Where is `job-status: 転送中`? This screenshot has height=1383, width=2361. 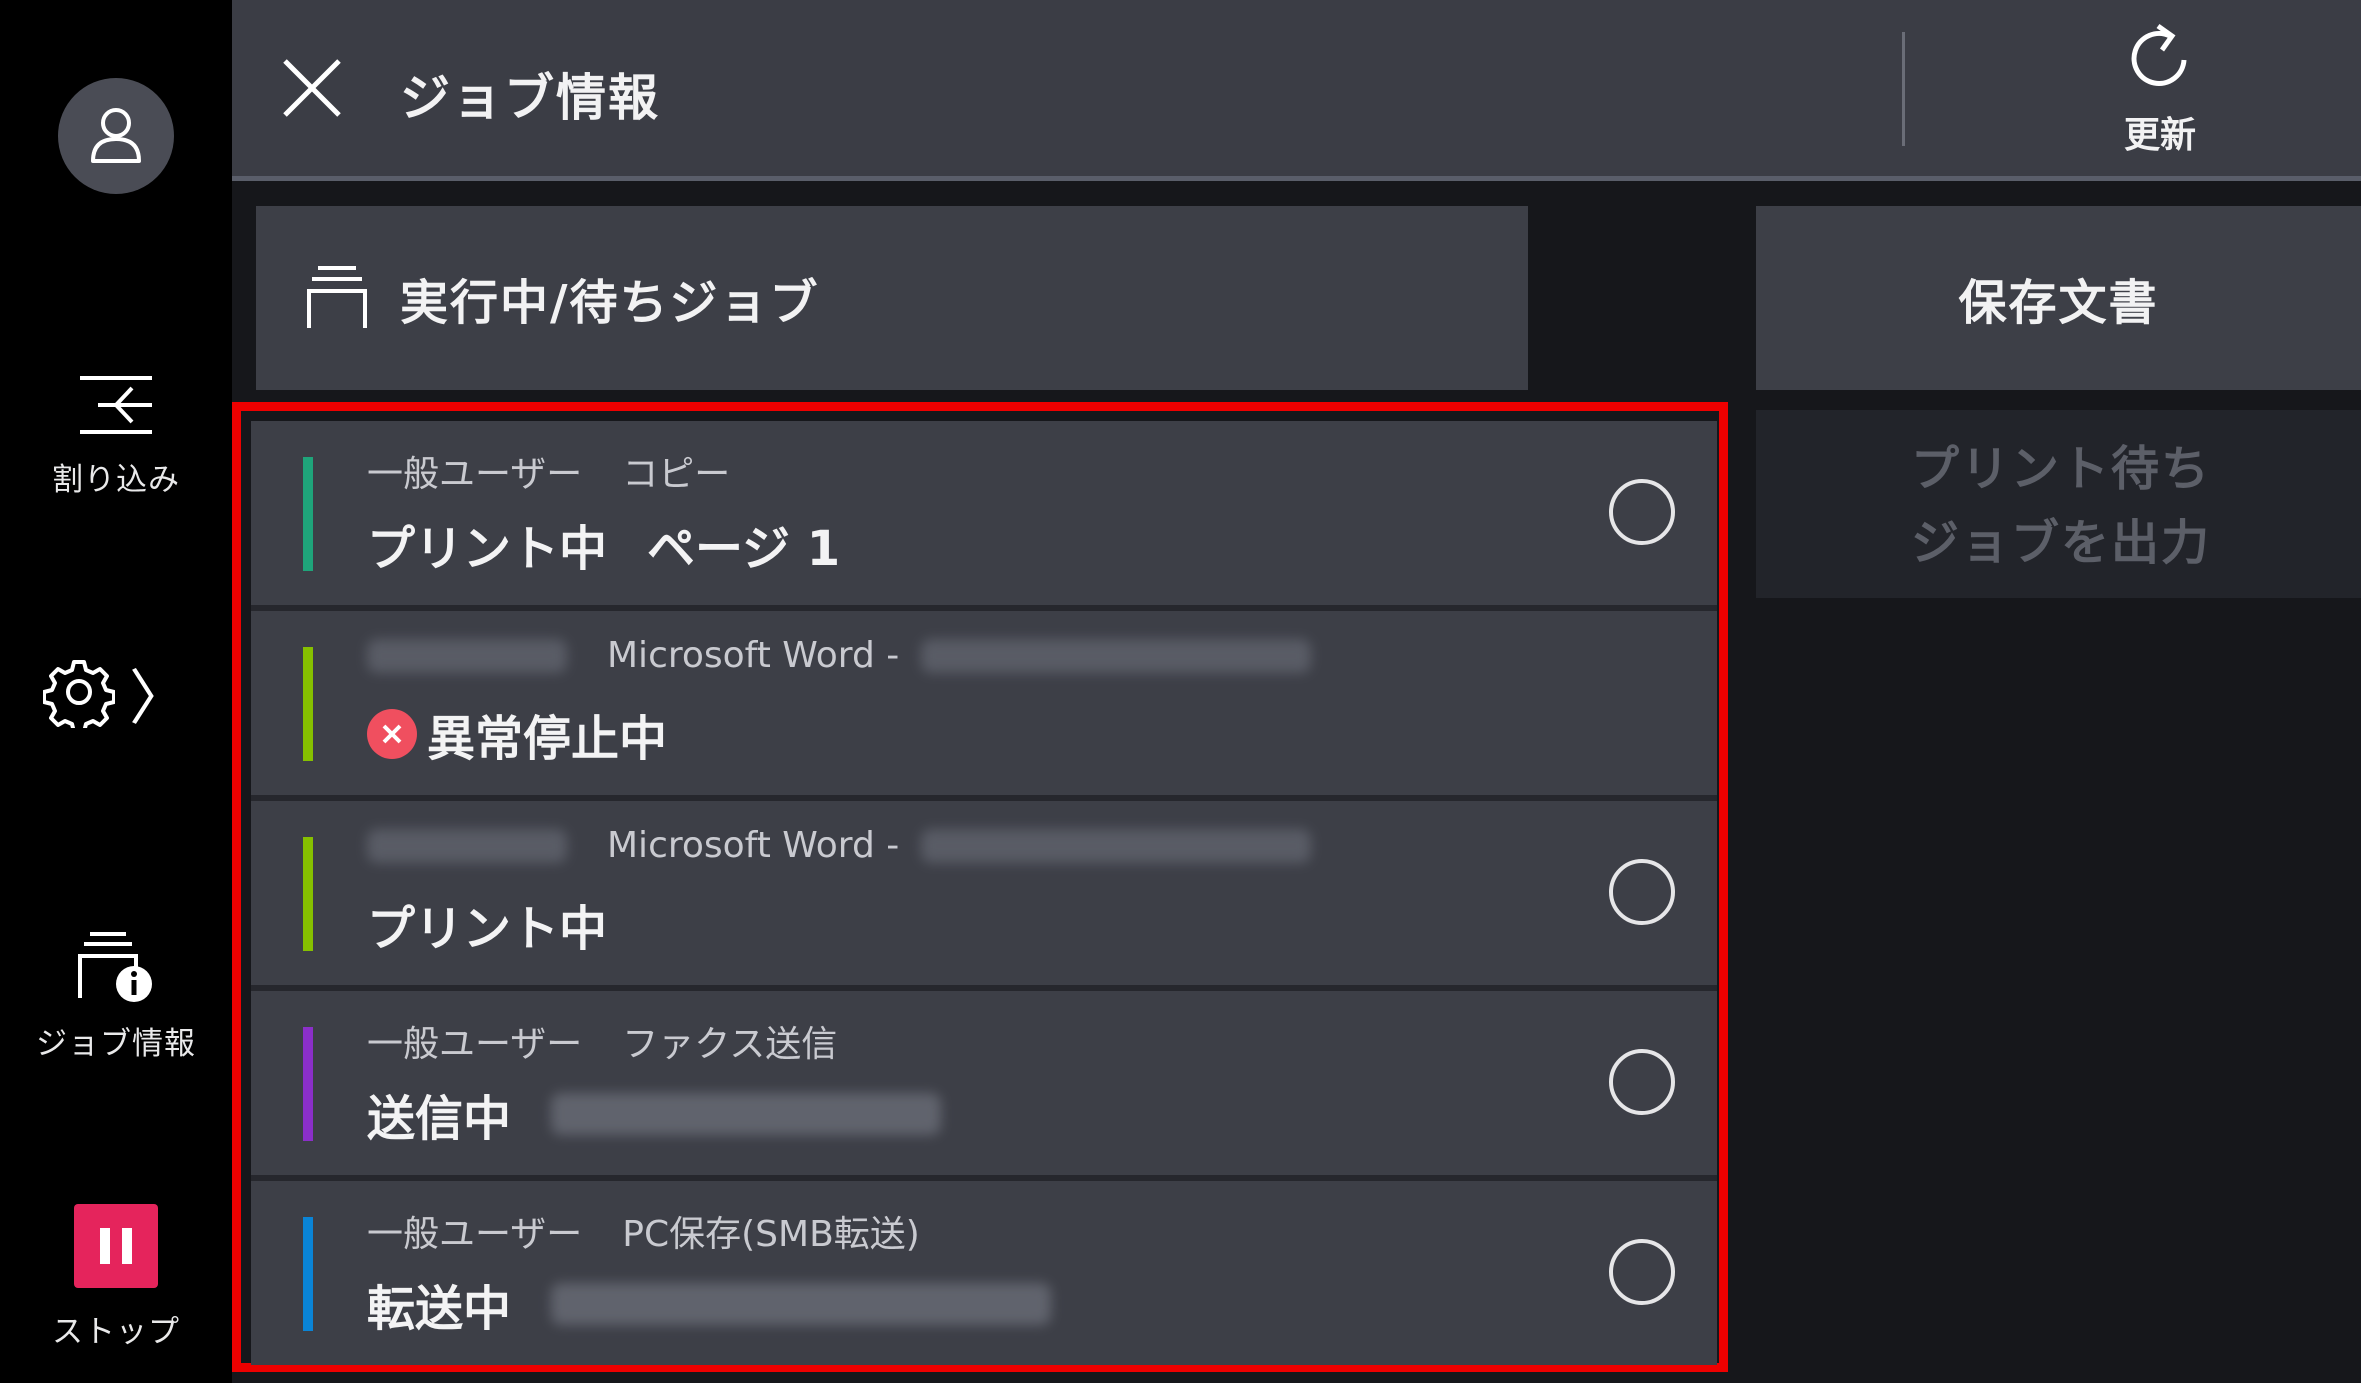
job-status: 転送中 is located at coordinates (439, 1309).